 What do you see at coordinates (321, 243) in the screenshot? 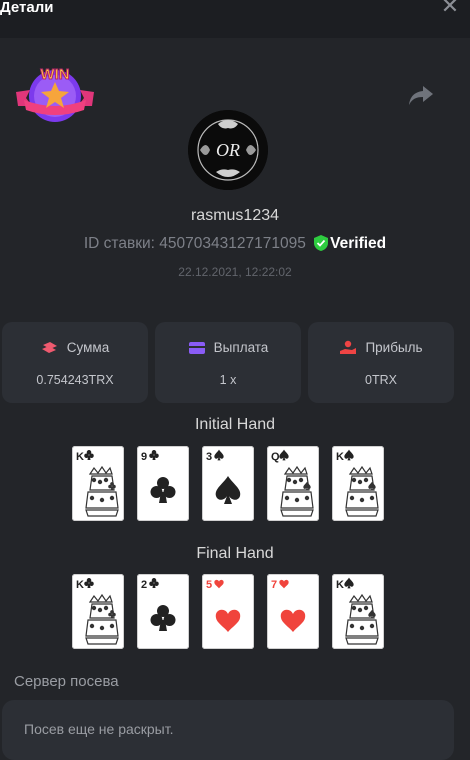
I see `verified-shield-icon` at bounding box center [321, 243].